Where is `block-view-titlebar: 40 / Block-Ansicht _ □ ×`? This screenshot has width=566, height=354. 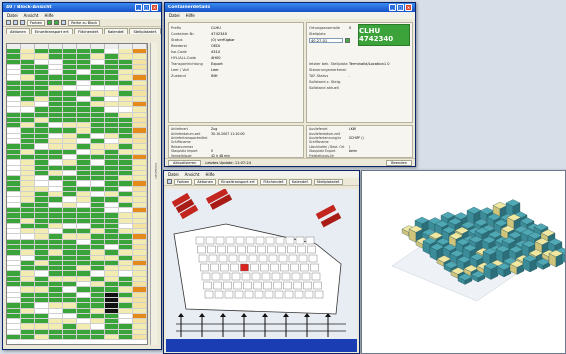
block-view-titlebar: 40 / Block-Ansicht _ □ × is located at coordinates (82, 7).